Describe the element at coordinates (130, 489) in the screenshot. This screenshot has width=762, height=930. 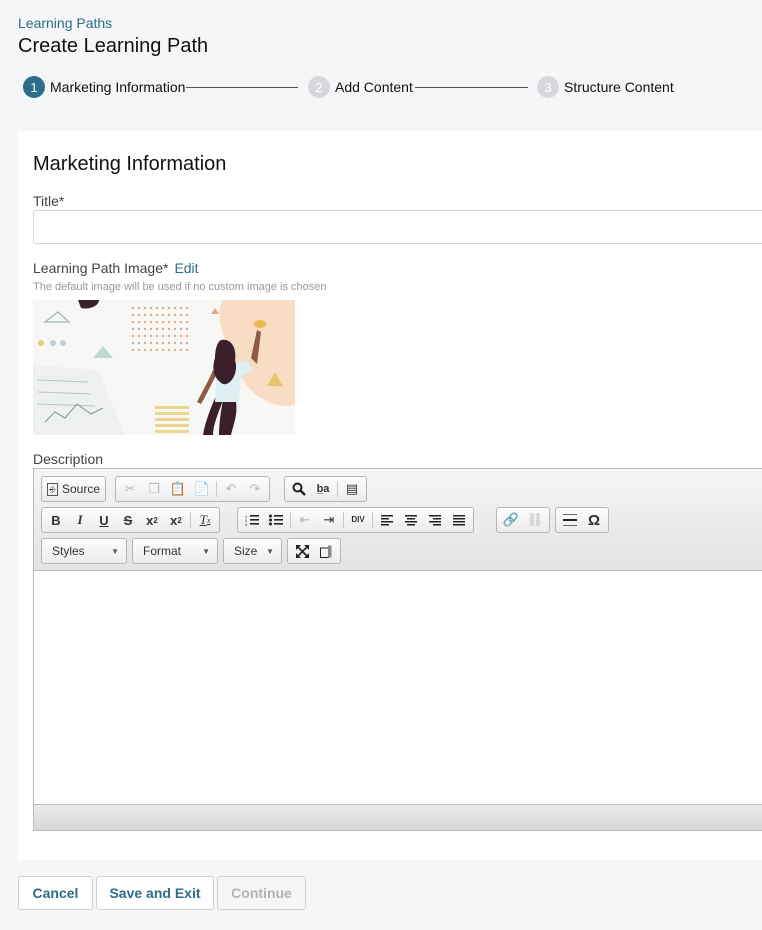
I see `cut-icon: ✂` at that location.